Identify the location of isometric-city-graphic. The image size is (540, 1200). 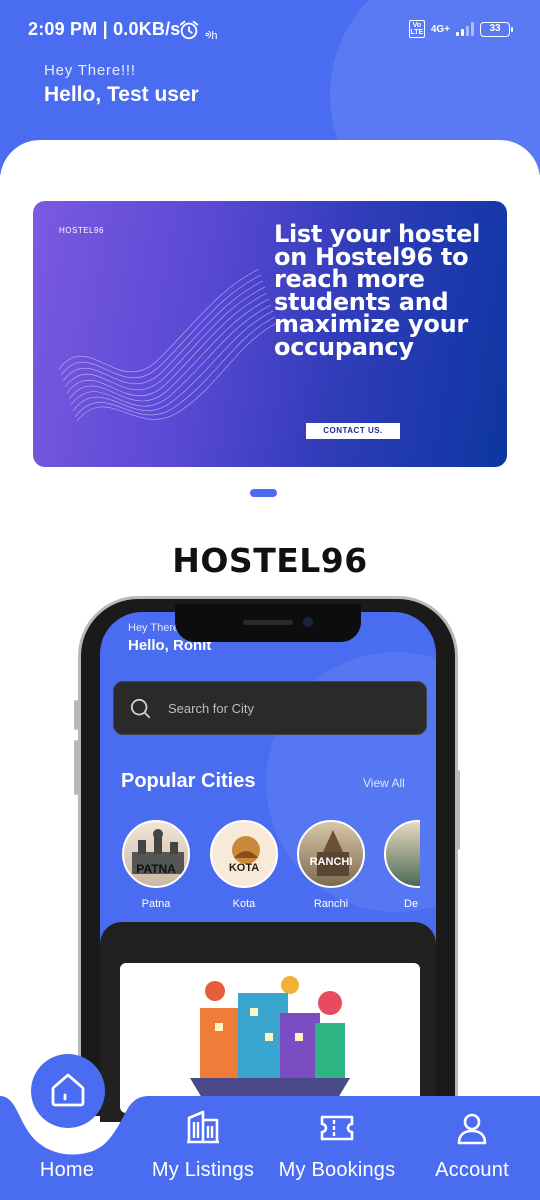
(270, 1039).